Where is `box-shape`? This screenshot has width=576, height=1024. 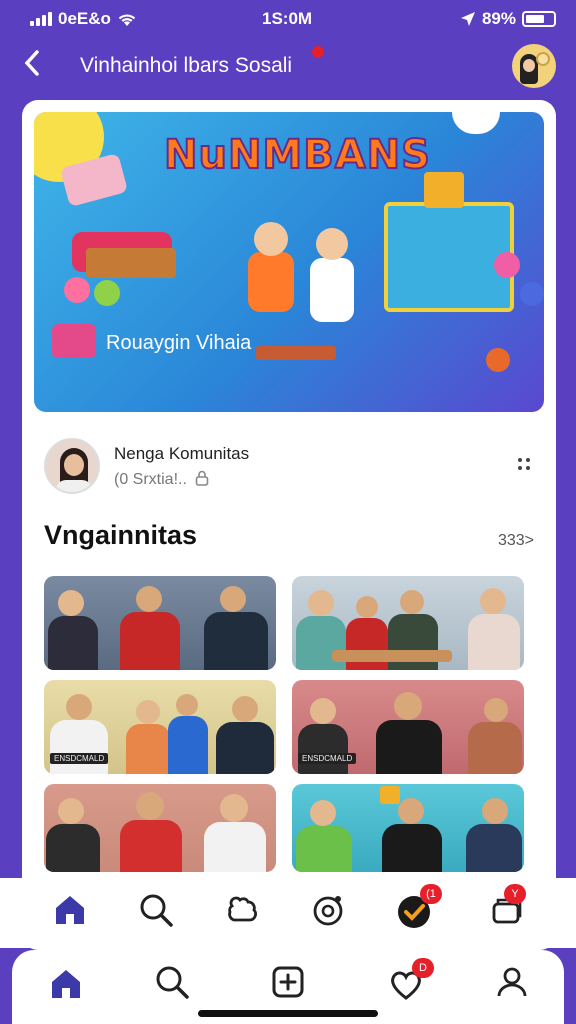 box-shape is located at coordinates (390, 795).